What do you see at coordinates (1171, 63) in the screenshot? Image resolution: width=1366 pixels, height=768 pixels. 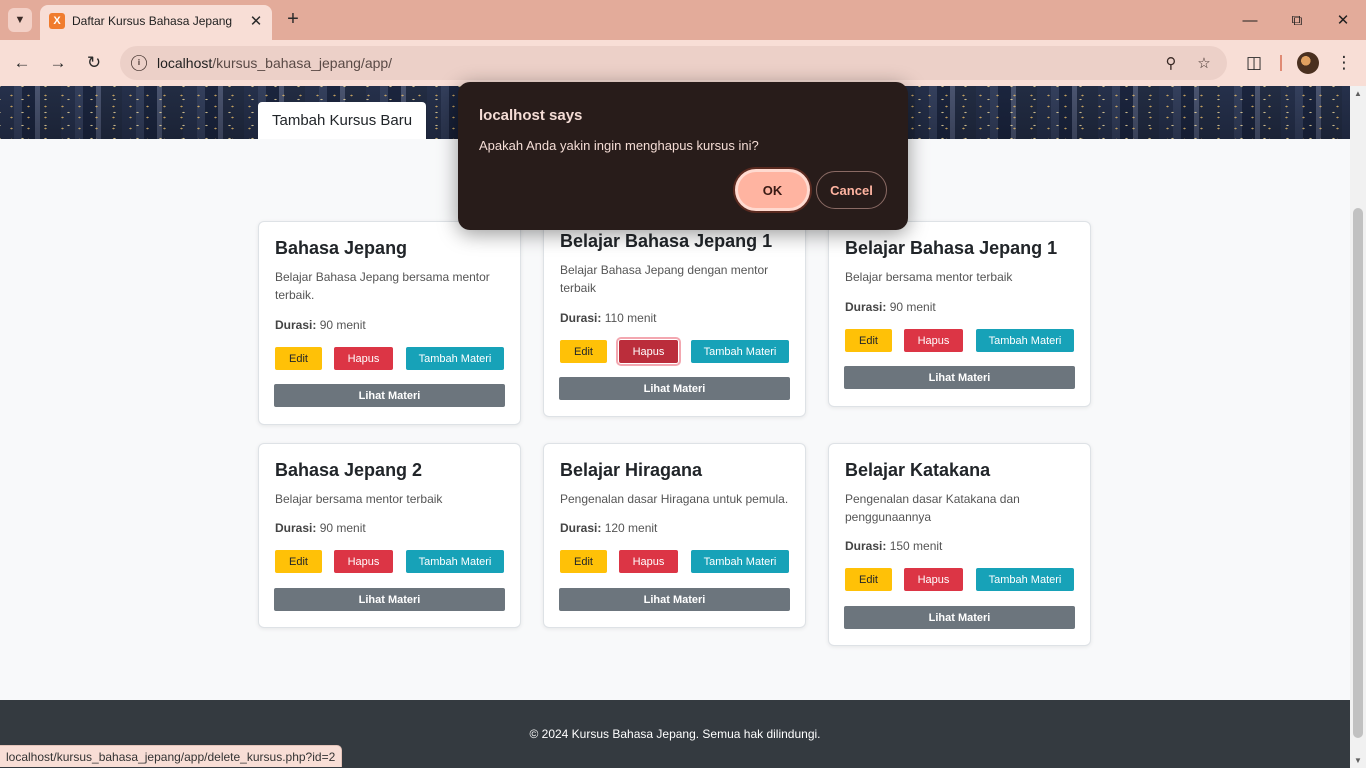 I see `zoom-out-icon: ⚲` at bounding box center [1171, 63].